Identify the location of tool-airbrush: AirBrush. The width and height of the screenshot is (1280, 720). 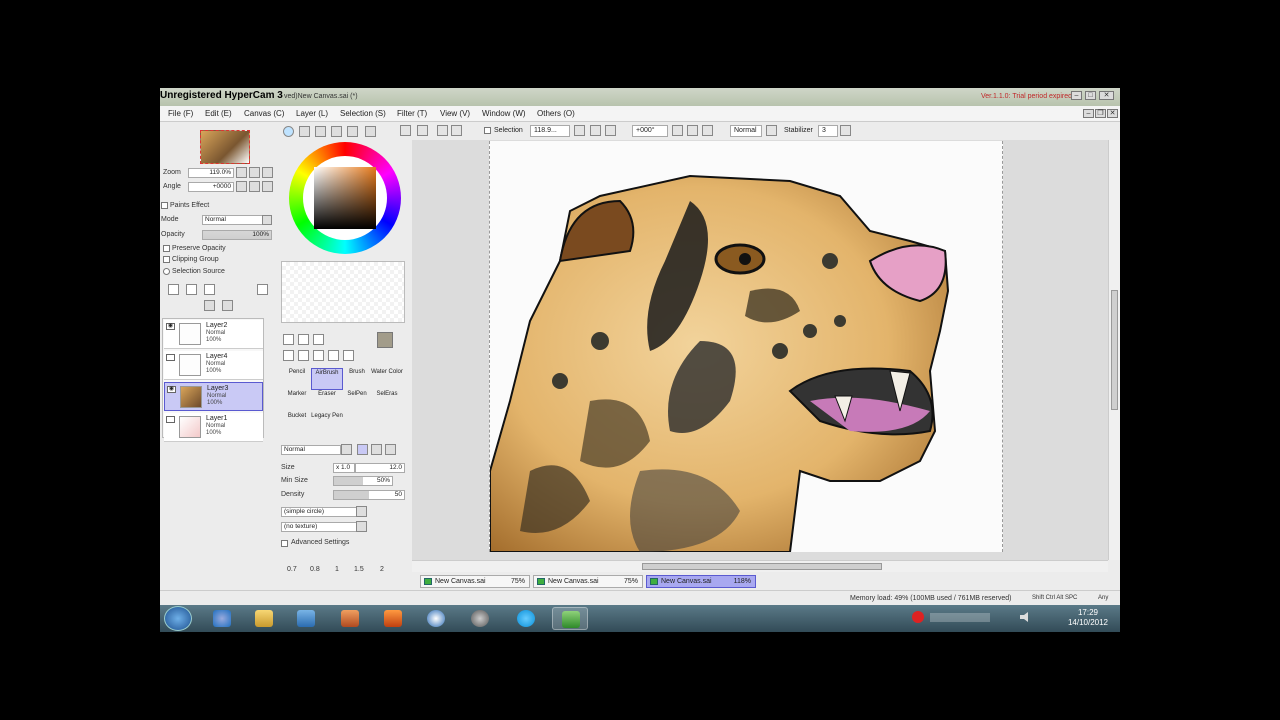
(327, 379).